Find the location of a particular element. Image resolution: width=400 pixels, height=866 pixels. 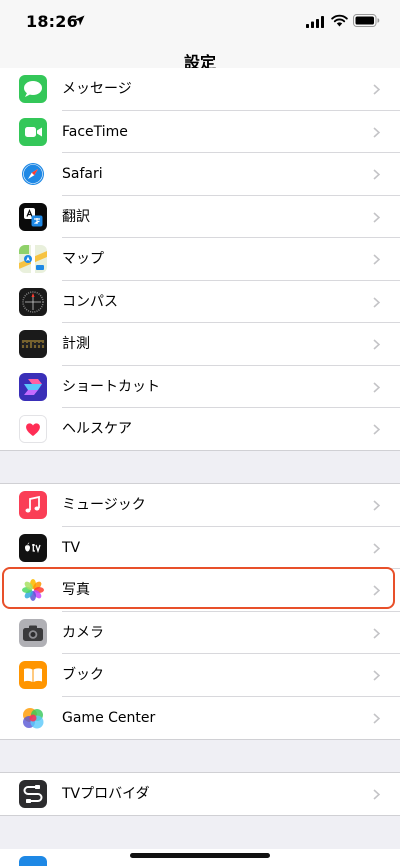

settings-row-label: マップ is located at coordinates (83, 259).